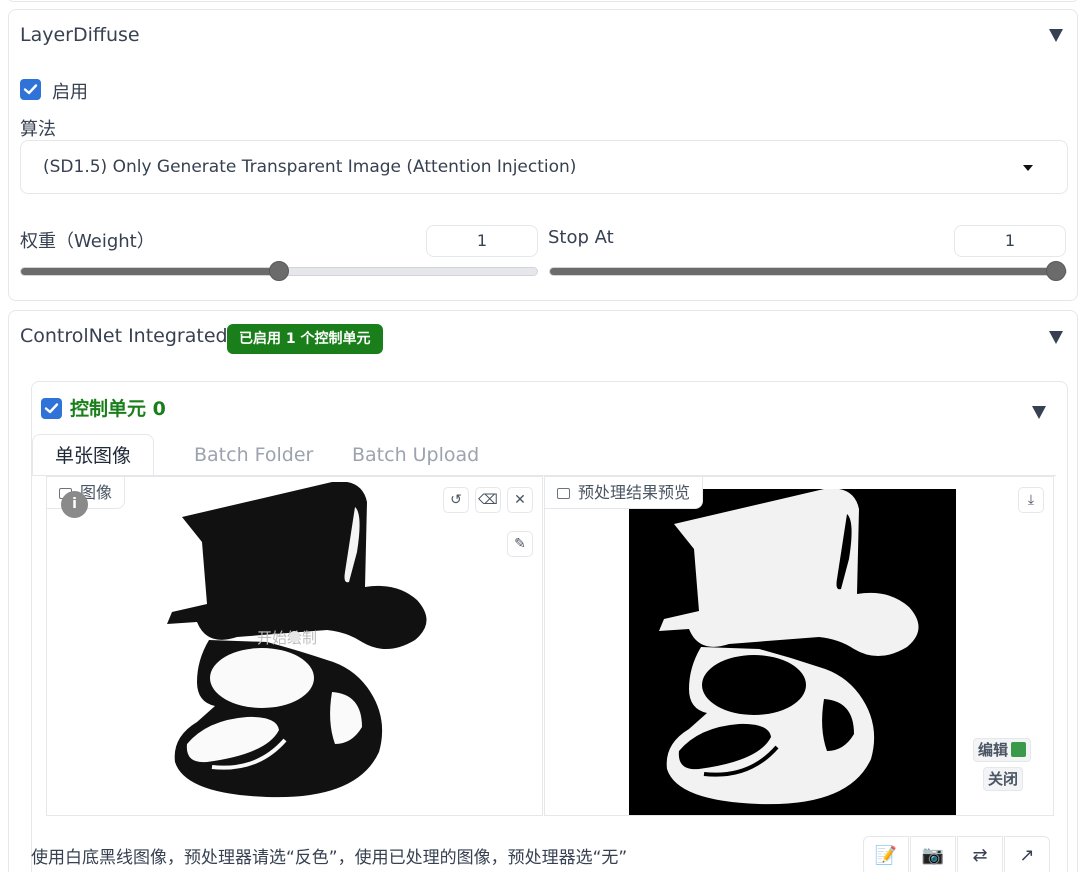  What do you see at coordinates (789, 647) in the screenshot?
I see `preview-image-drawing` at bounding box center [789, 647].